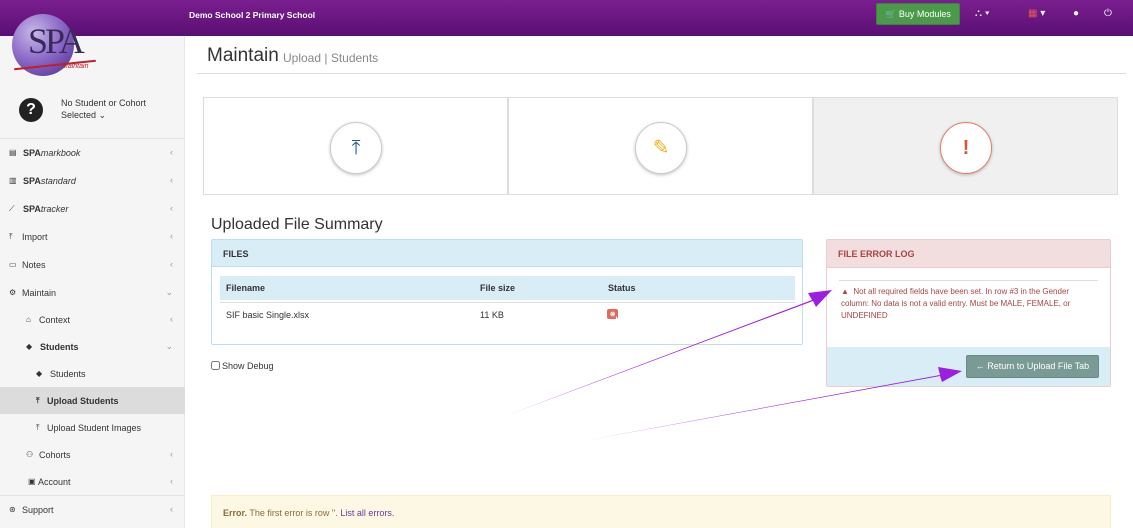  Describe the element at coordinates (498, 288) in the screenshot. I see `column-header: File size` at that location.